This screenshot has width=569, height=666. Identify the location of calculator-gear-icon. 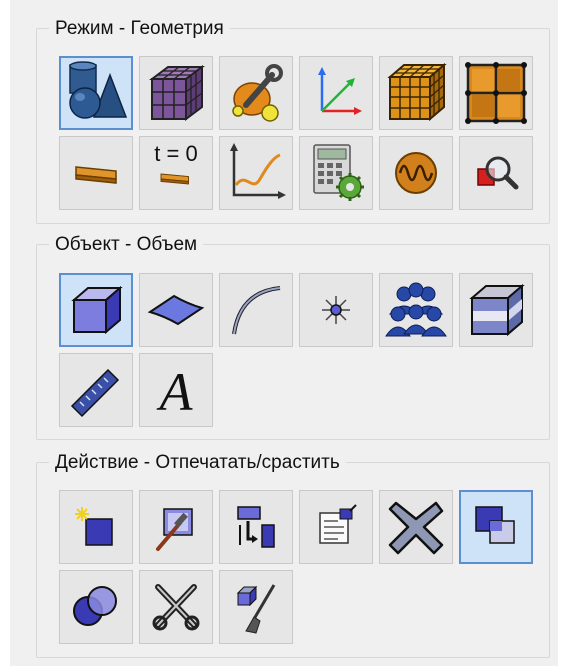
(338, 172).